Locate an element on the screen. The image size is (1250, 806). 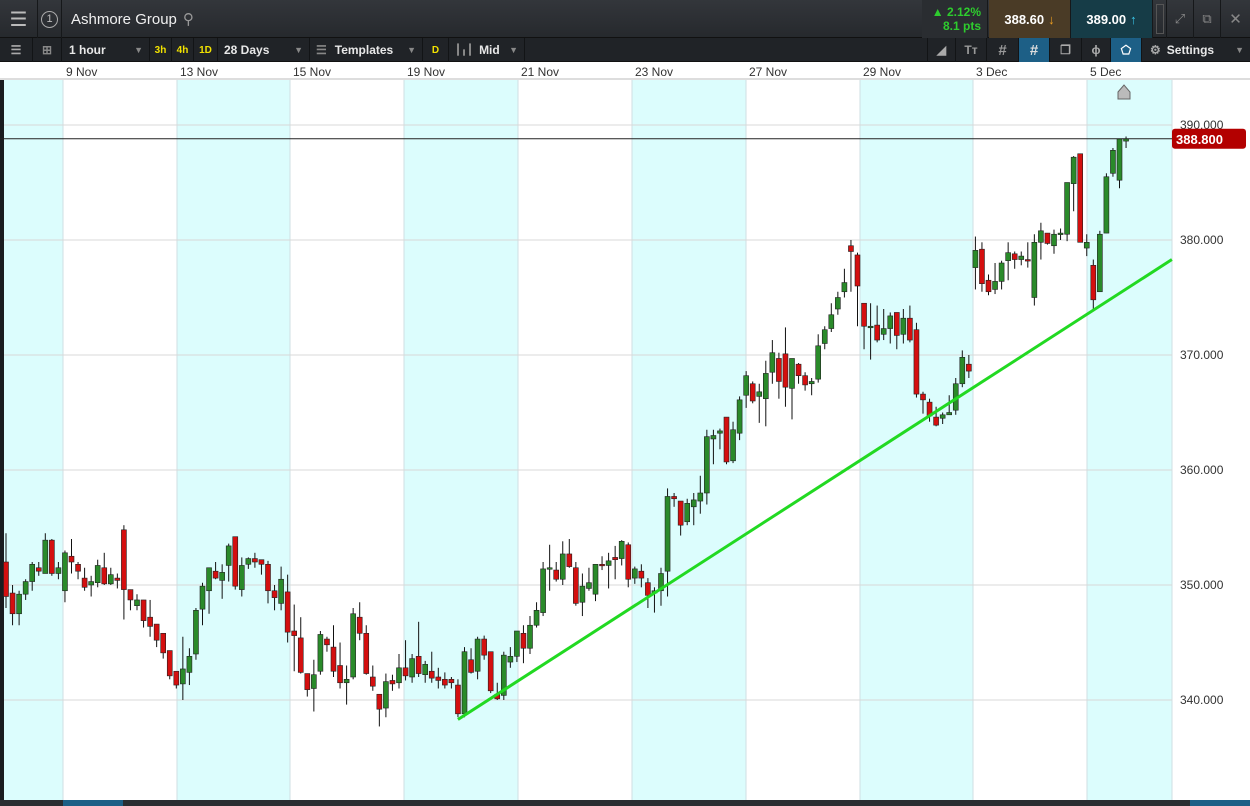
price-tag-icon: ⬠ is located at coordinates (1126, 50).